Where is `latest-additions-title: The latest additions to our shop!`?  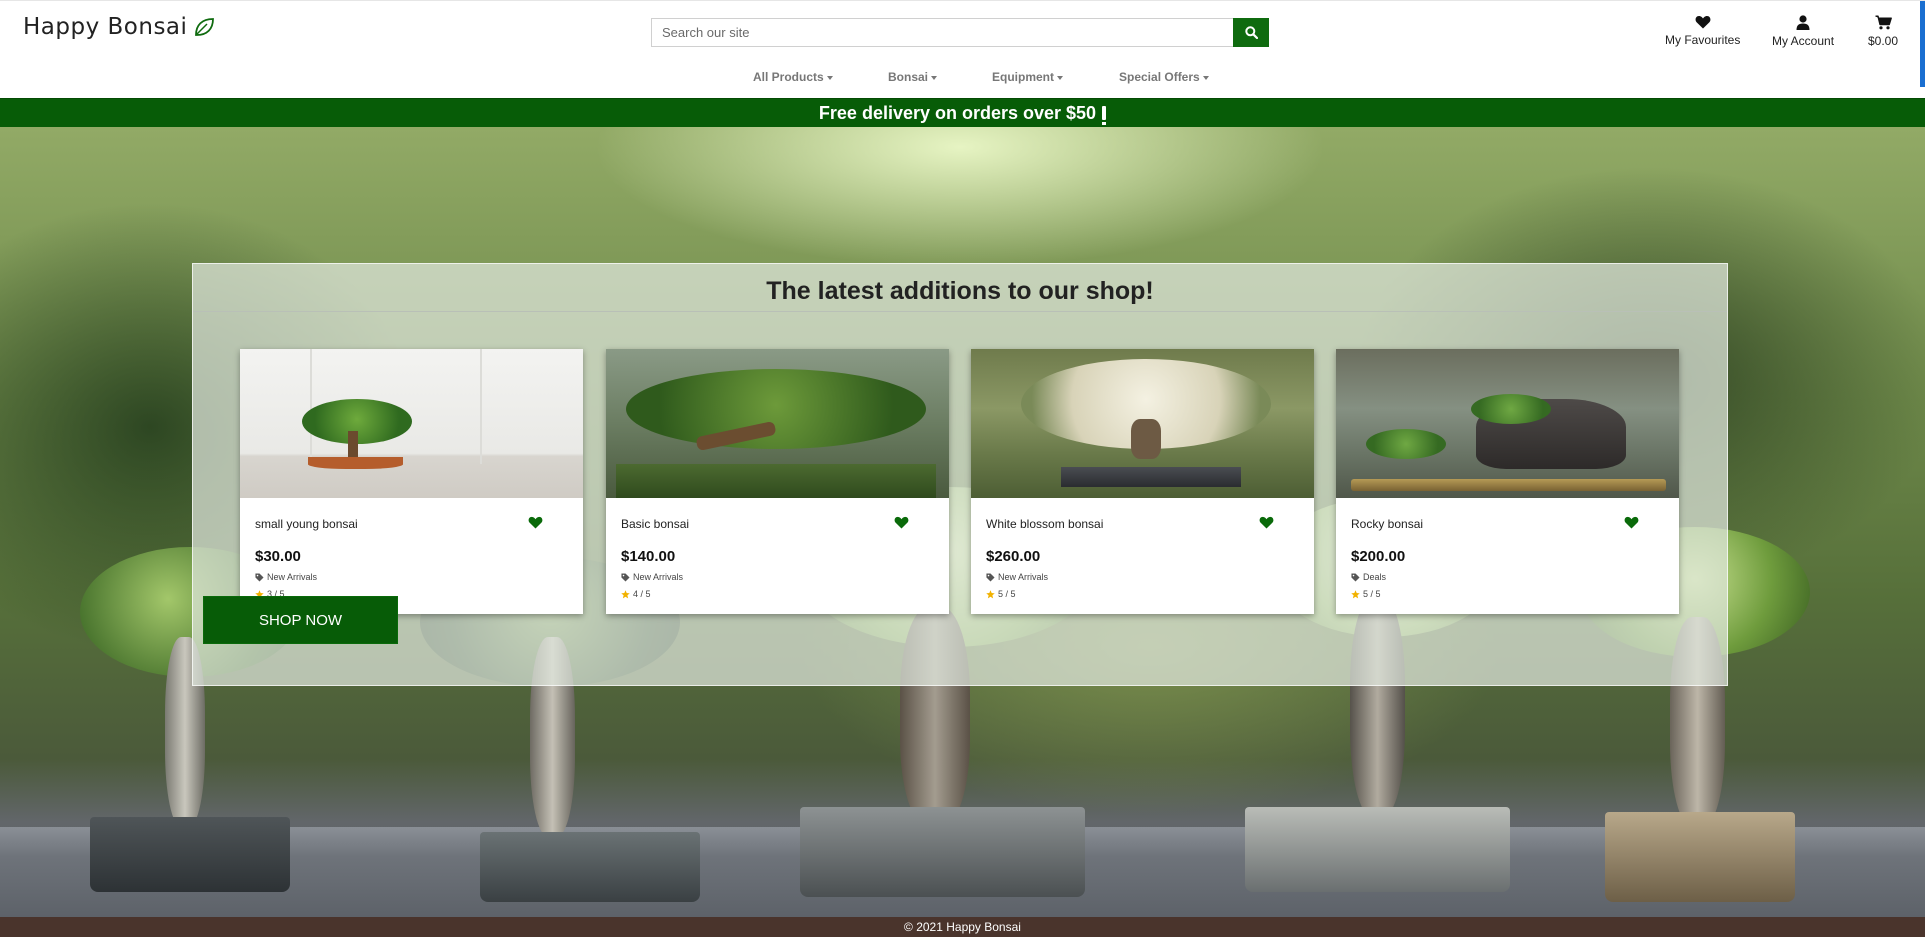 latest-additions-title: The latest additions to our shop! is located at coordinates (960, 291).